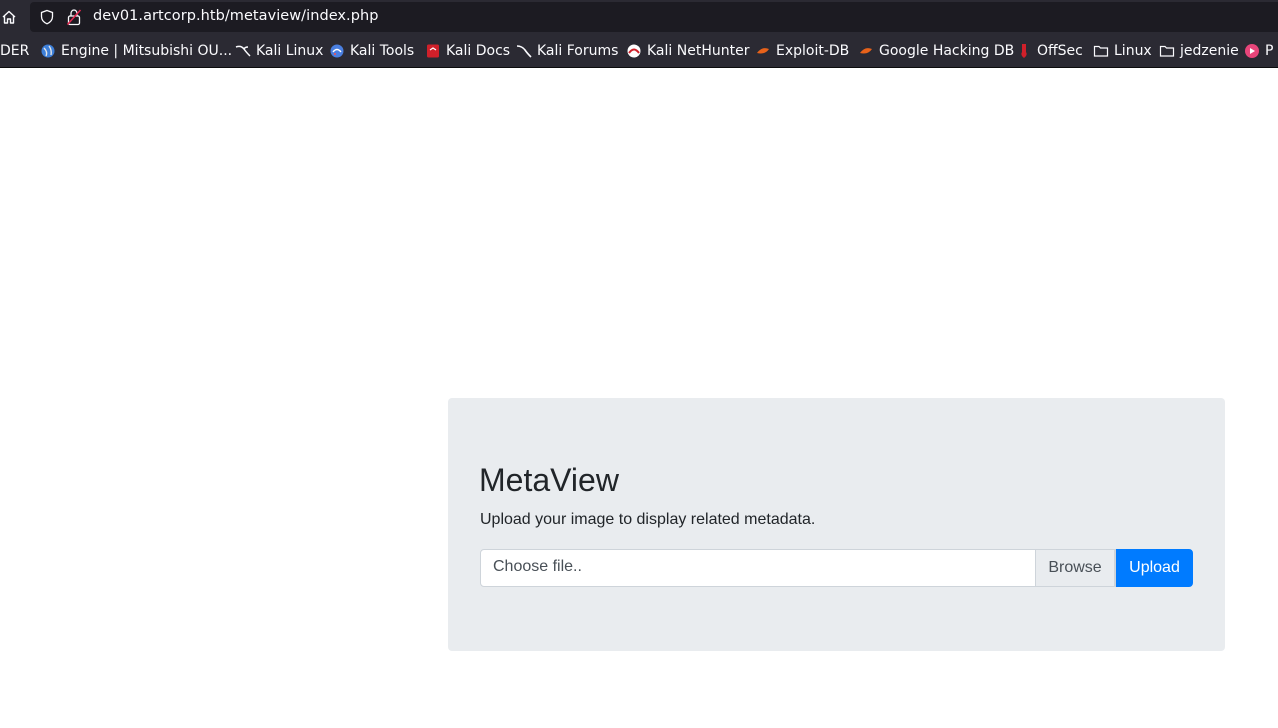 The width and height of the screenshot is (1278, 728). Describe the element at coordinates (433, 51) in the screenshot. I see `kali-docs-icon` at that location.